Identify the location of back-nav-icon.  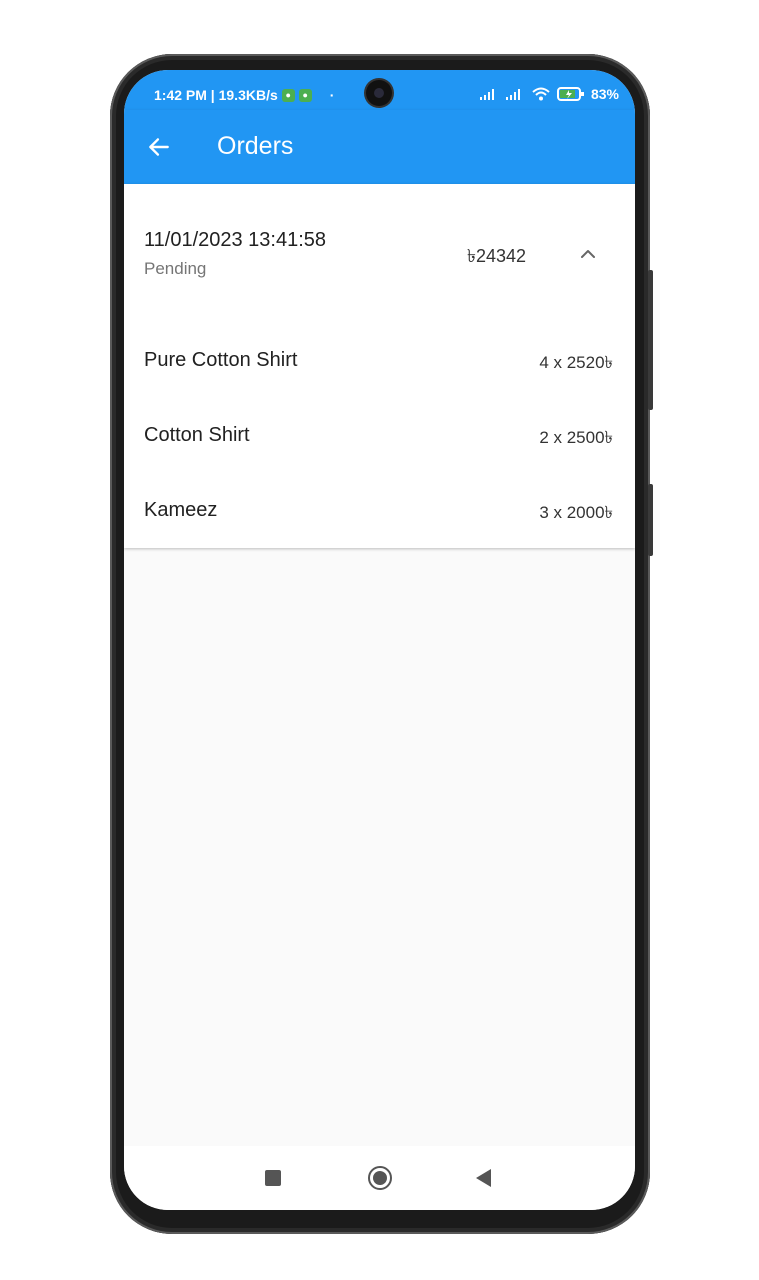
(483, 1178).